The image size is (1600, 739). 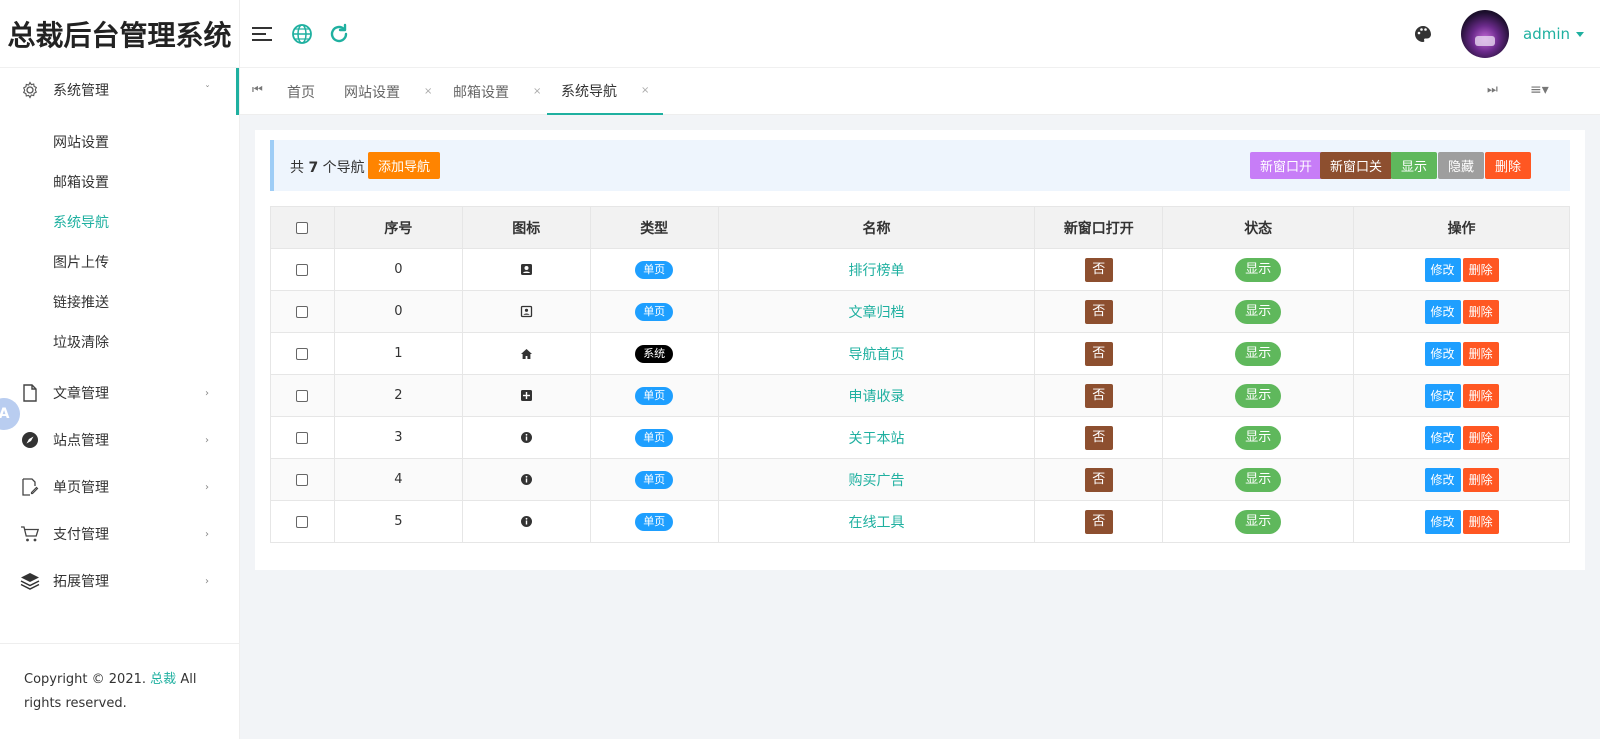 I want to click on plus-square-icon, so click(x=526, y=396).